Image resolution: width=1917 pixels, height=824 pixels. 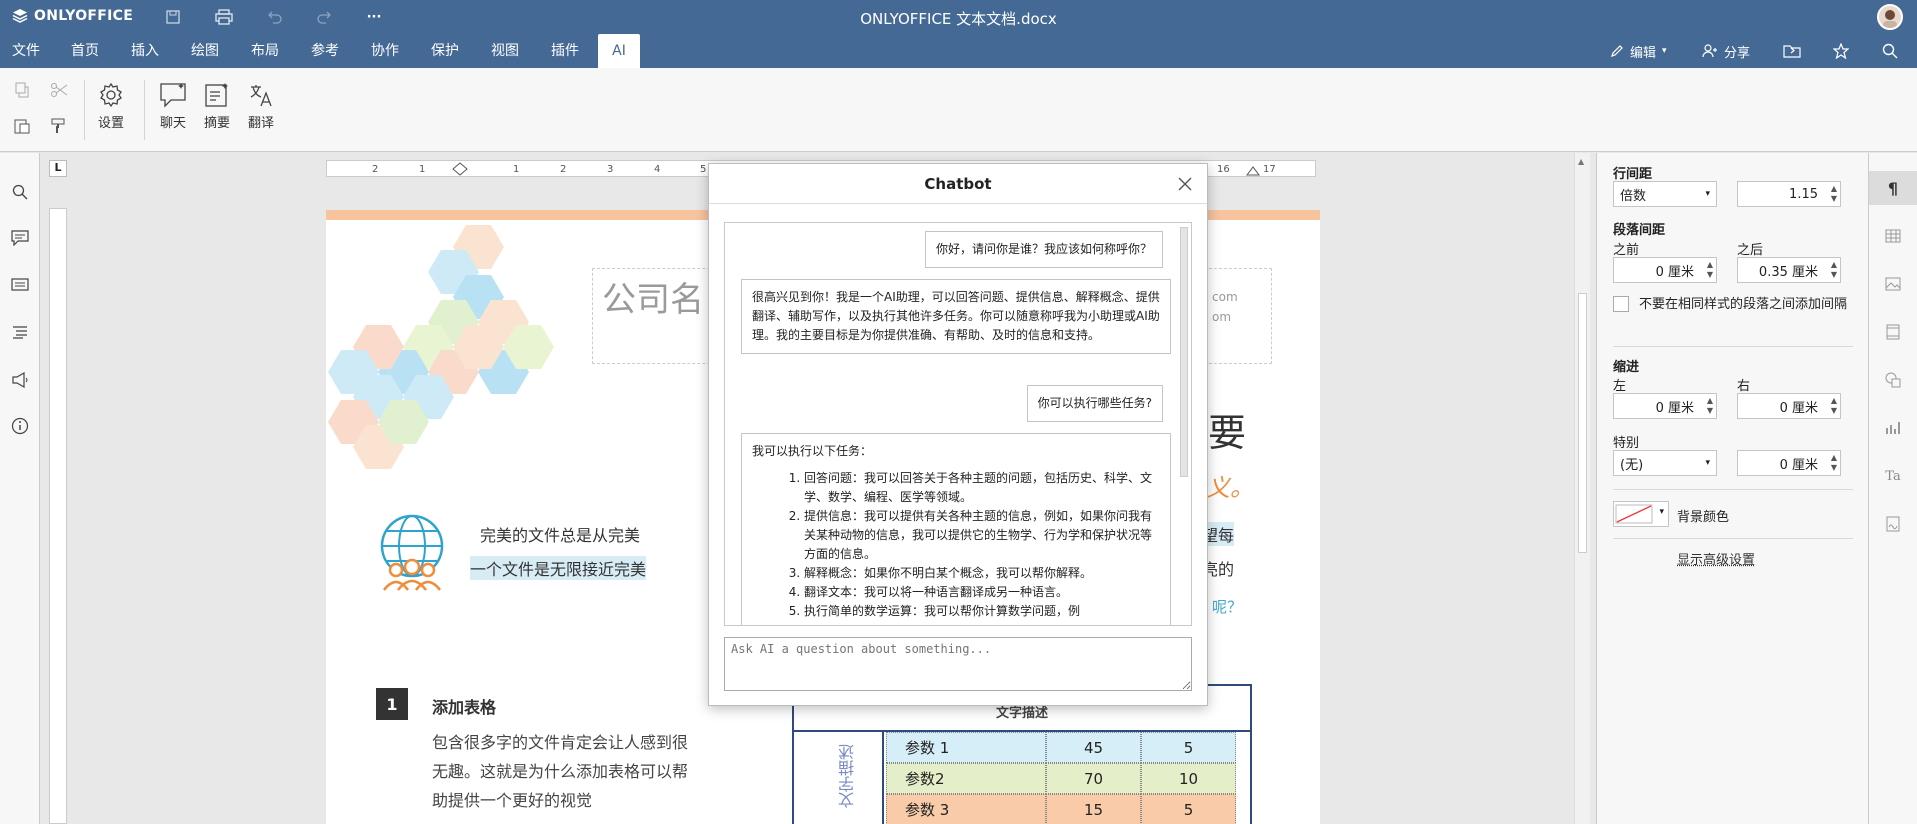 What do you see at coordinates (1789, 406) in the screenshot?
I see `indent-right-input: 0 厘米 ▲ ▼` at bounding box center [1789, 406].